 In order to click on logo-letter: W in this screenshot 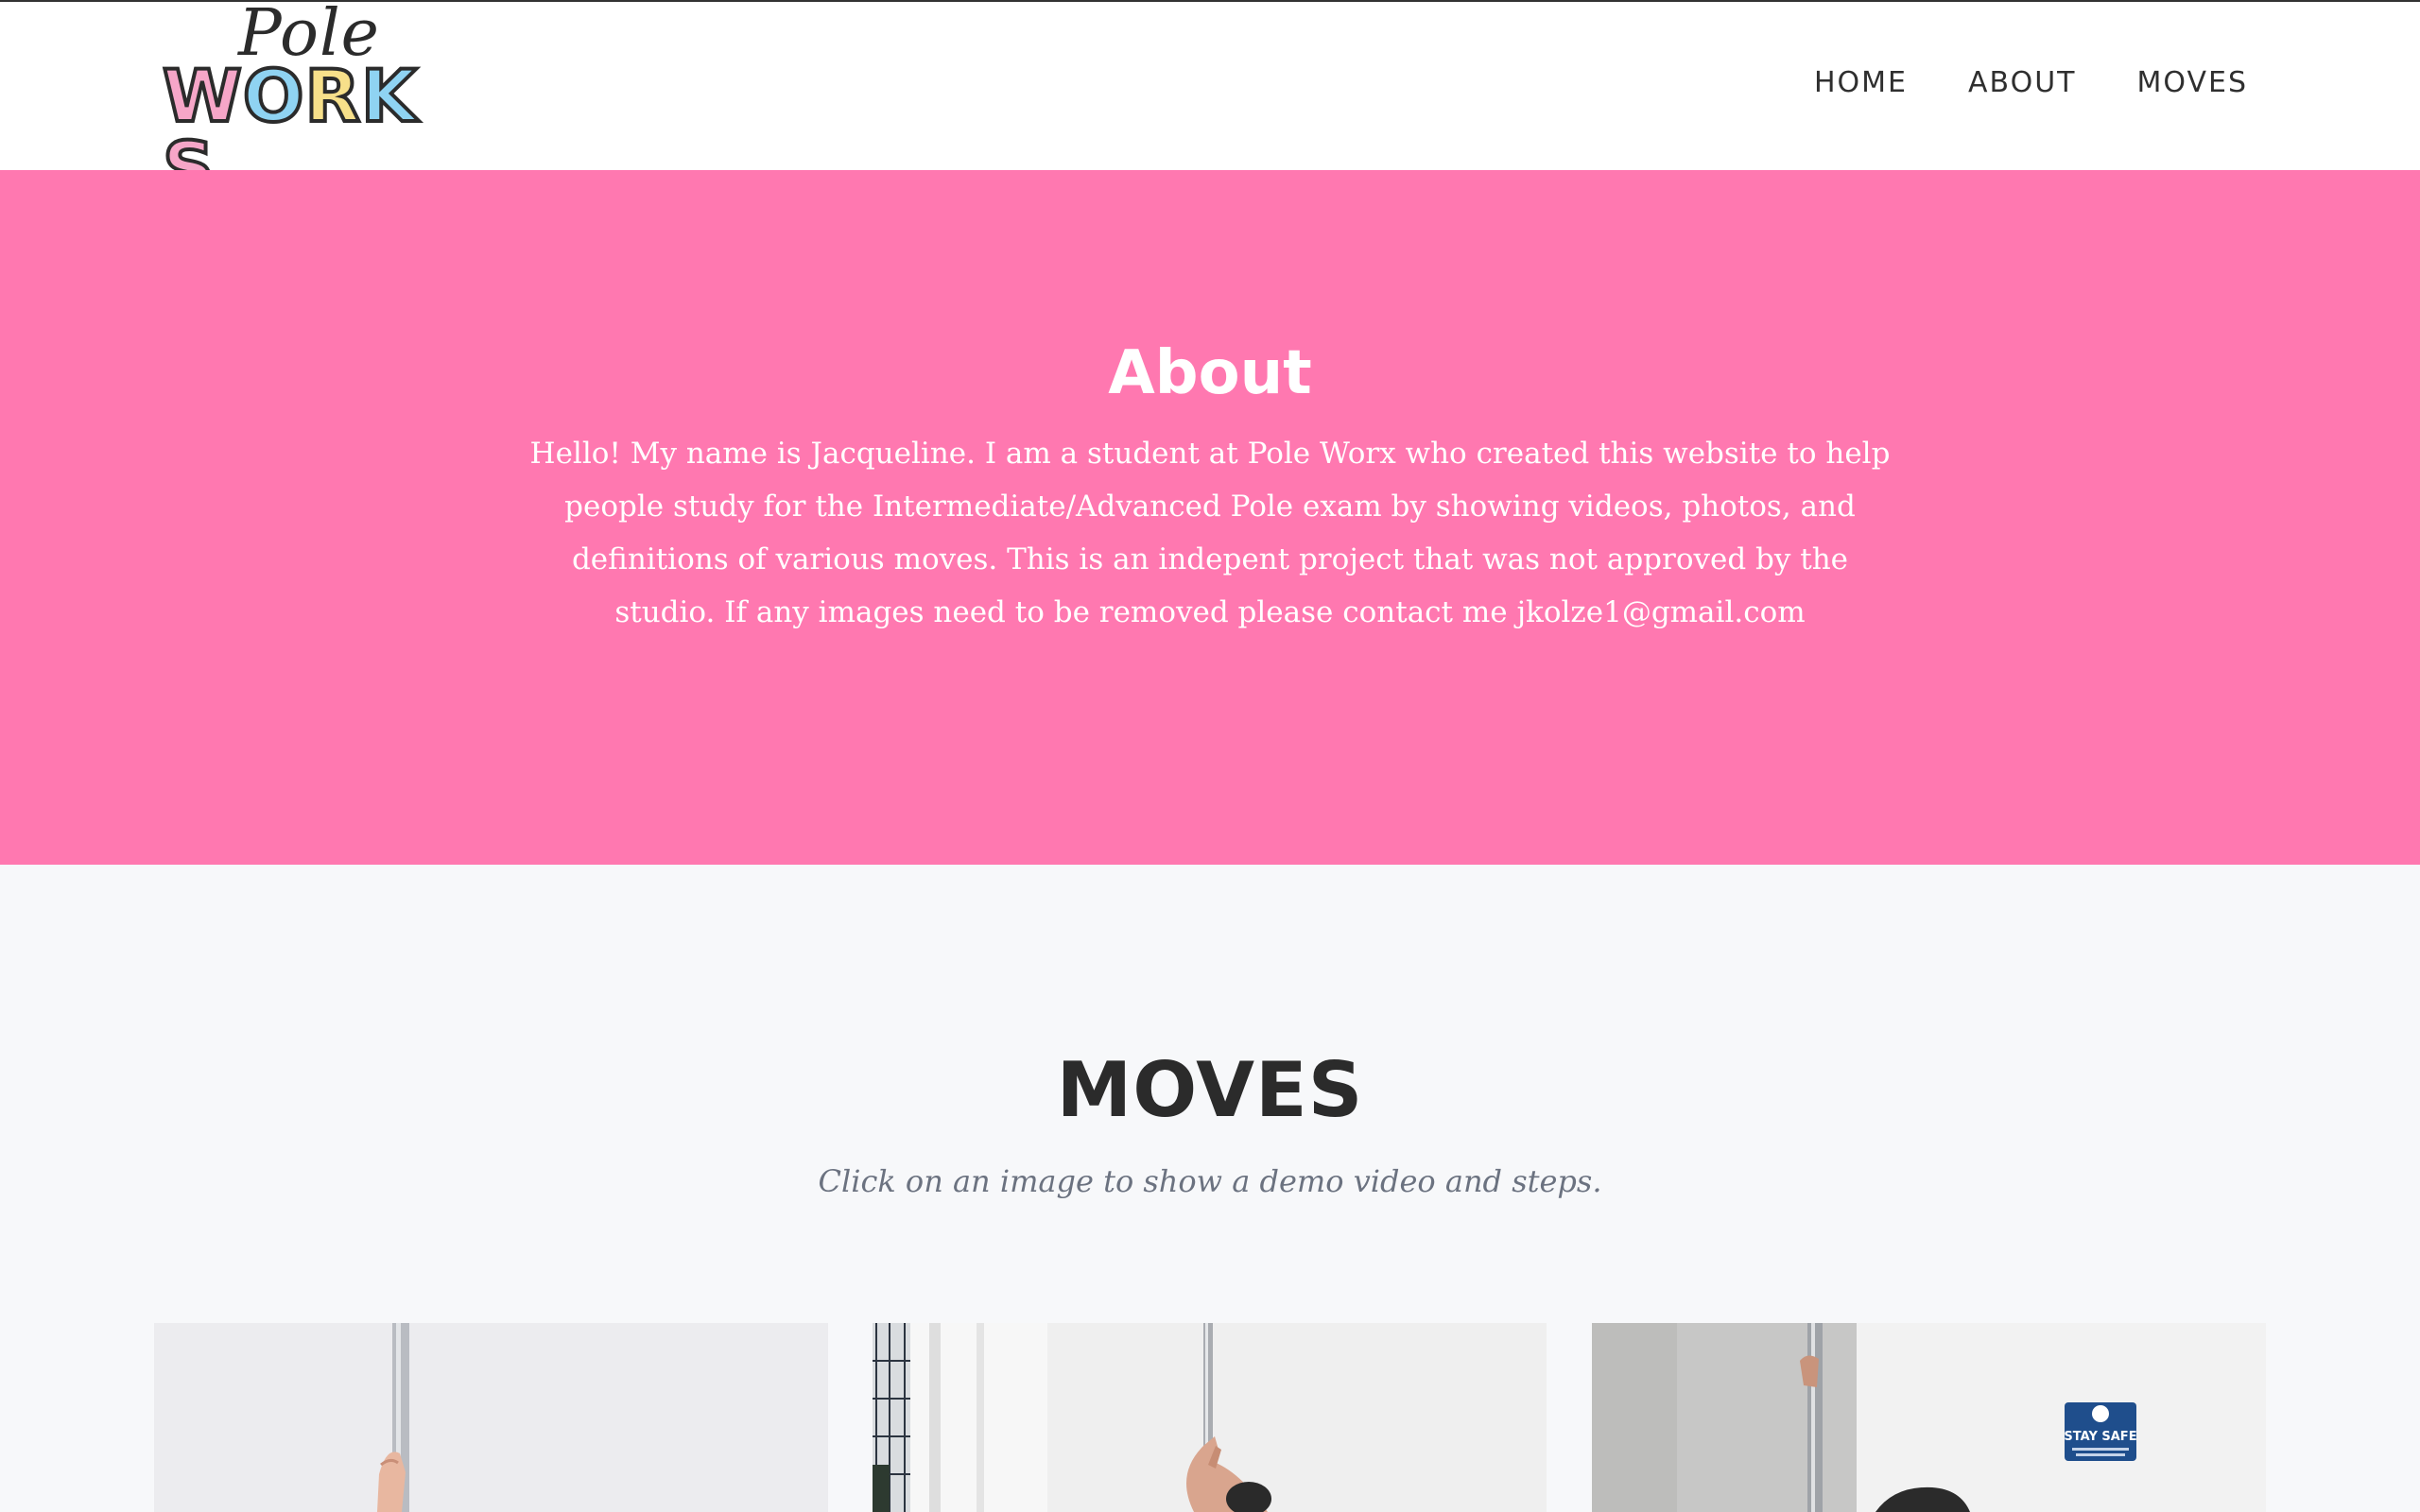, I will do `click(202, 96)`.